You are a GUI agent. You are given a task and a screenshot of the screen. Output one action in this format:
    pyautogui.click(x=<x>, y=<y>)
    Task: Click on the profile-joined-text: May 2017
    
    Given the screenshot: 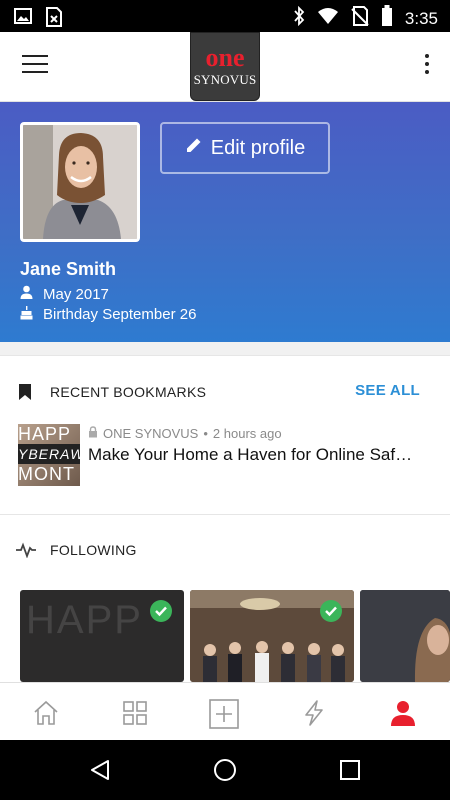 What is the action you would take?
    pyautogui.click(x=76, y=294)
    